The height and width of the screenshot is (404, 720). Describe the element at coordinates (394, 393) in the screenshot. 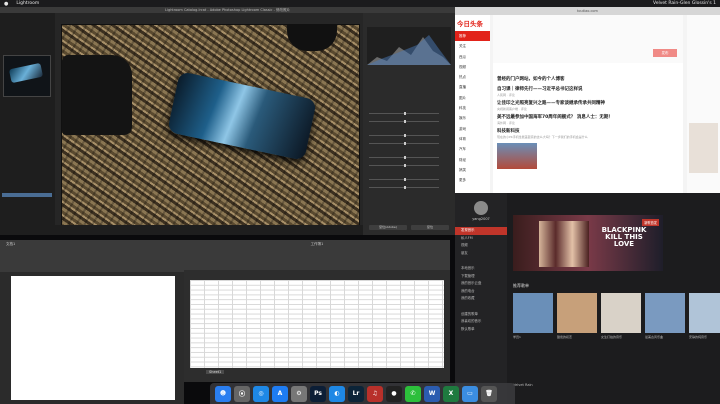

I see `qq-icon: ●` at that location.